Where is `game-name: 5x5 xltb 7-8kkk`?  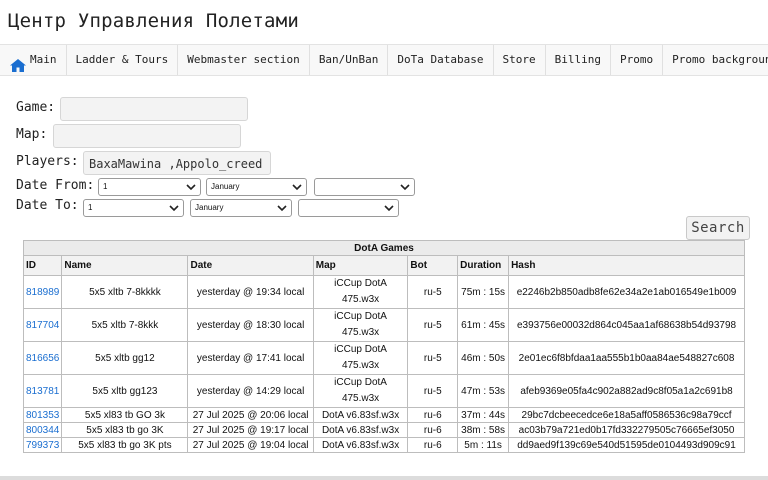 game-name: 5x5 xltb 7-8kkk is located at coordinates (125, 325).